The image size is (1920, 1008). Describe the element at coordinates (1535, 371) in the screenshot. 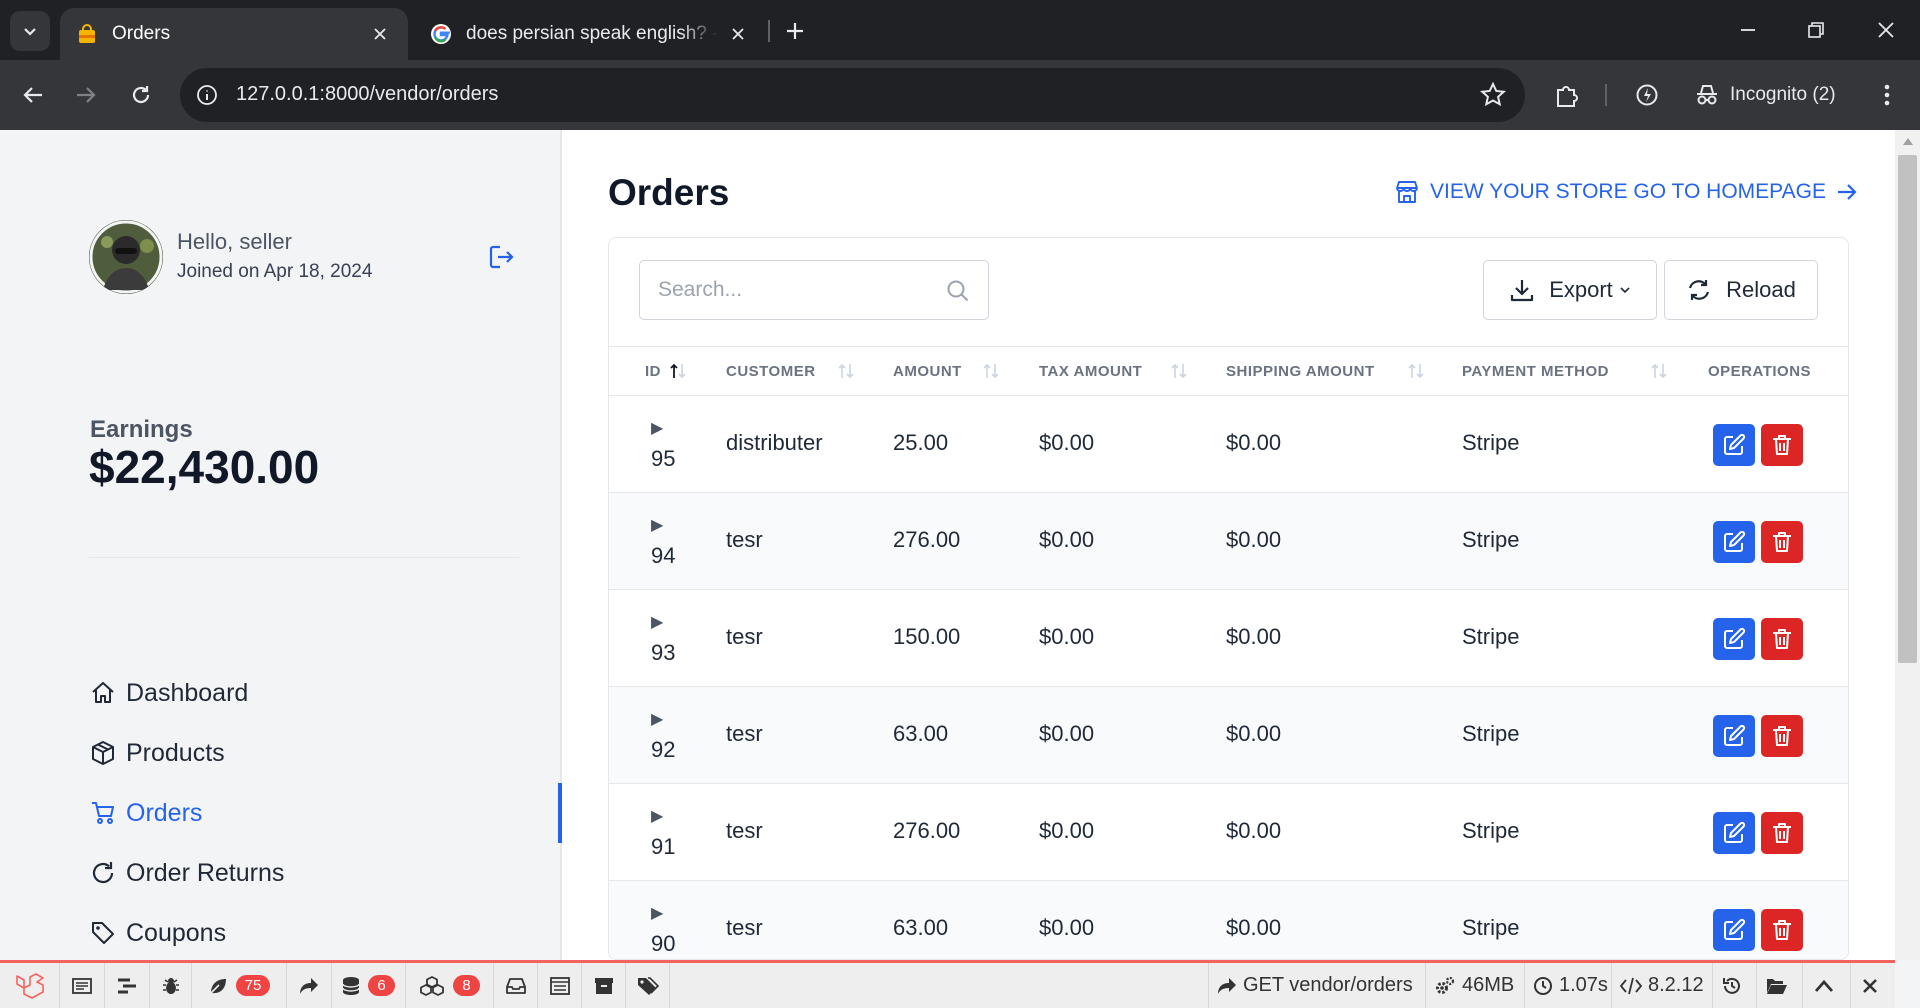

I see `column-header-payment-method: PAYMENT METHOD` at that location.